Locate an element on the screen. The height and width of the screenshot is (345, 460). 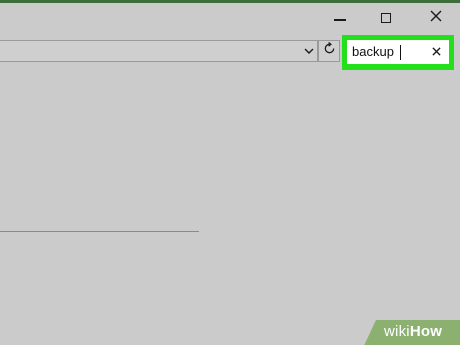
chevron-down-icon is located at coordinates (309, 51).